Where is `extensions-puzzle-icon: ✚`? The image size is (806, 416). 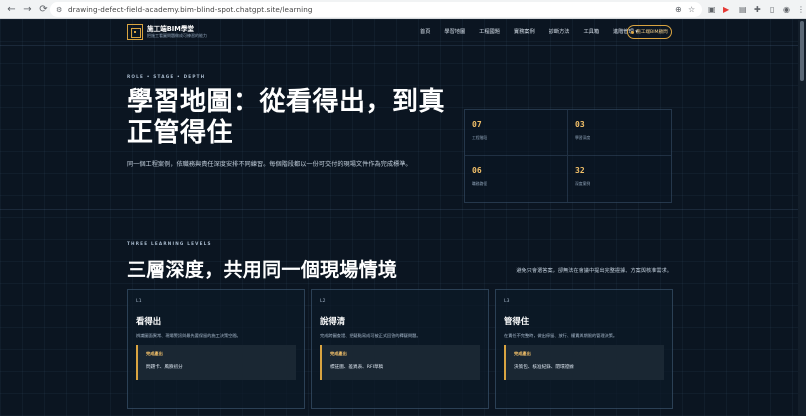 extensions-puzzle-icon: ✚ is located at coordinates (757, 9).